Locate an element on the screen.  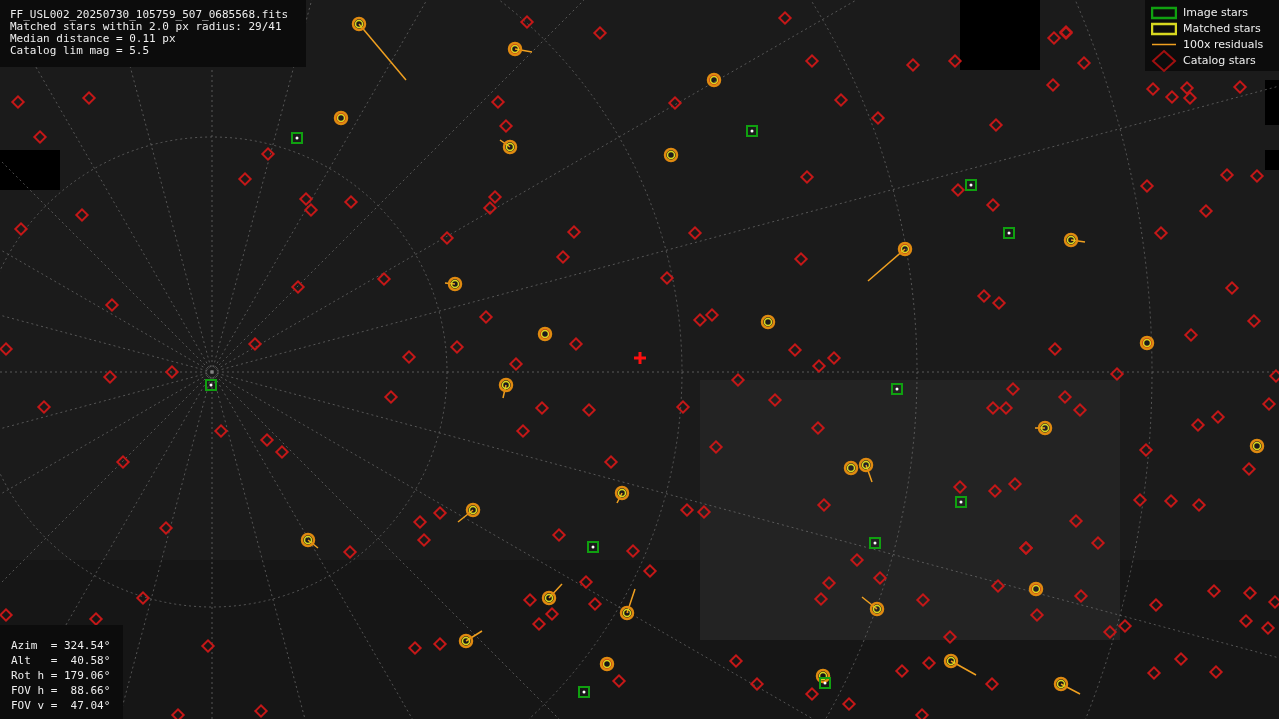
info-text: Catalog lim mag = 5.5 is located at coordinates (80, 51).